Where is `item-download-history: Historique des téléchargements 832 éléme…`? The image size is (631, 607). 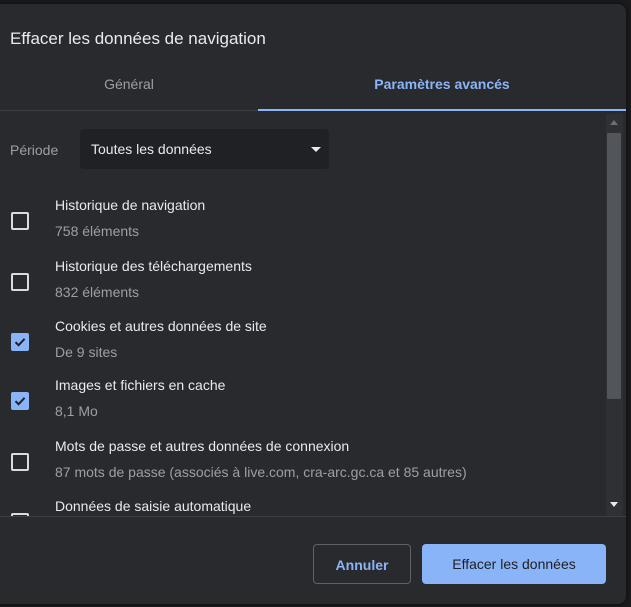 item-download-history: Historique des téléchargements 832 éléme… is located at coordinates (303, 286).